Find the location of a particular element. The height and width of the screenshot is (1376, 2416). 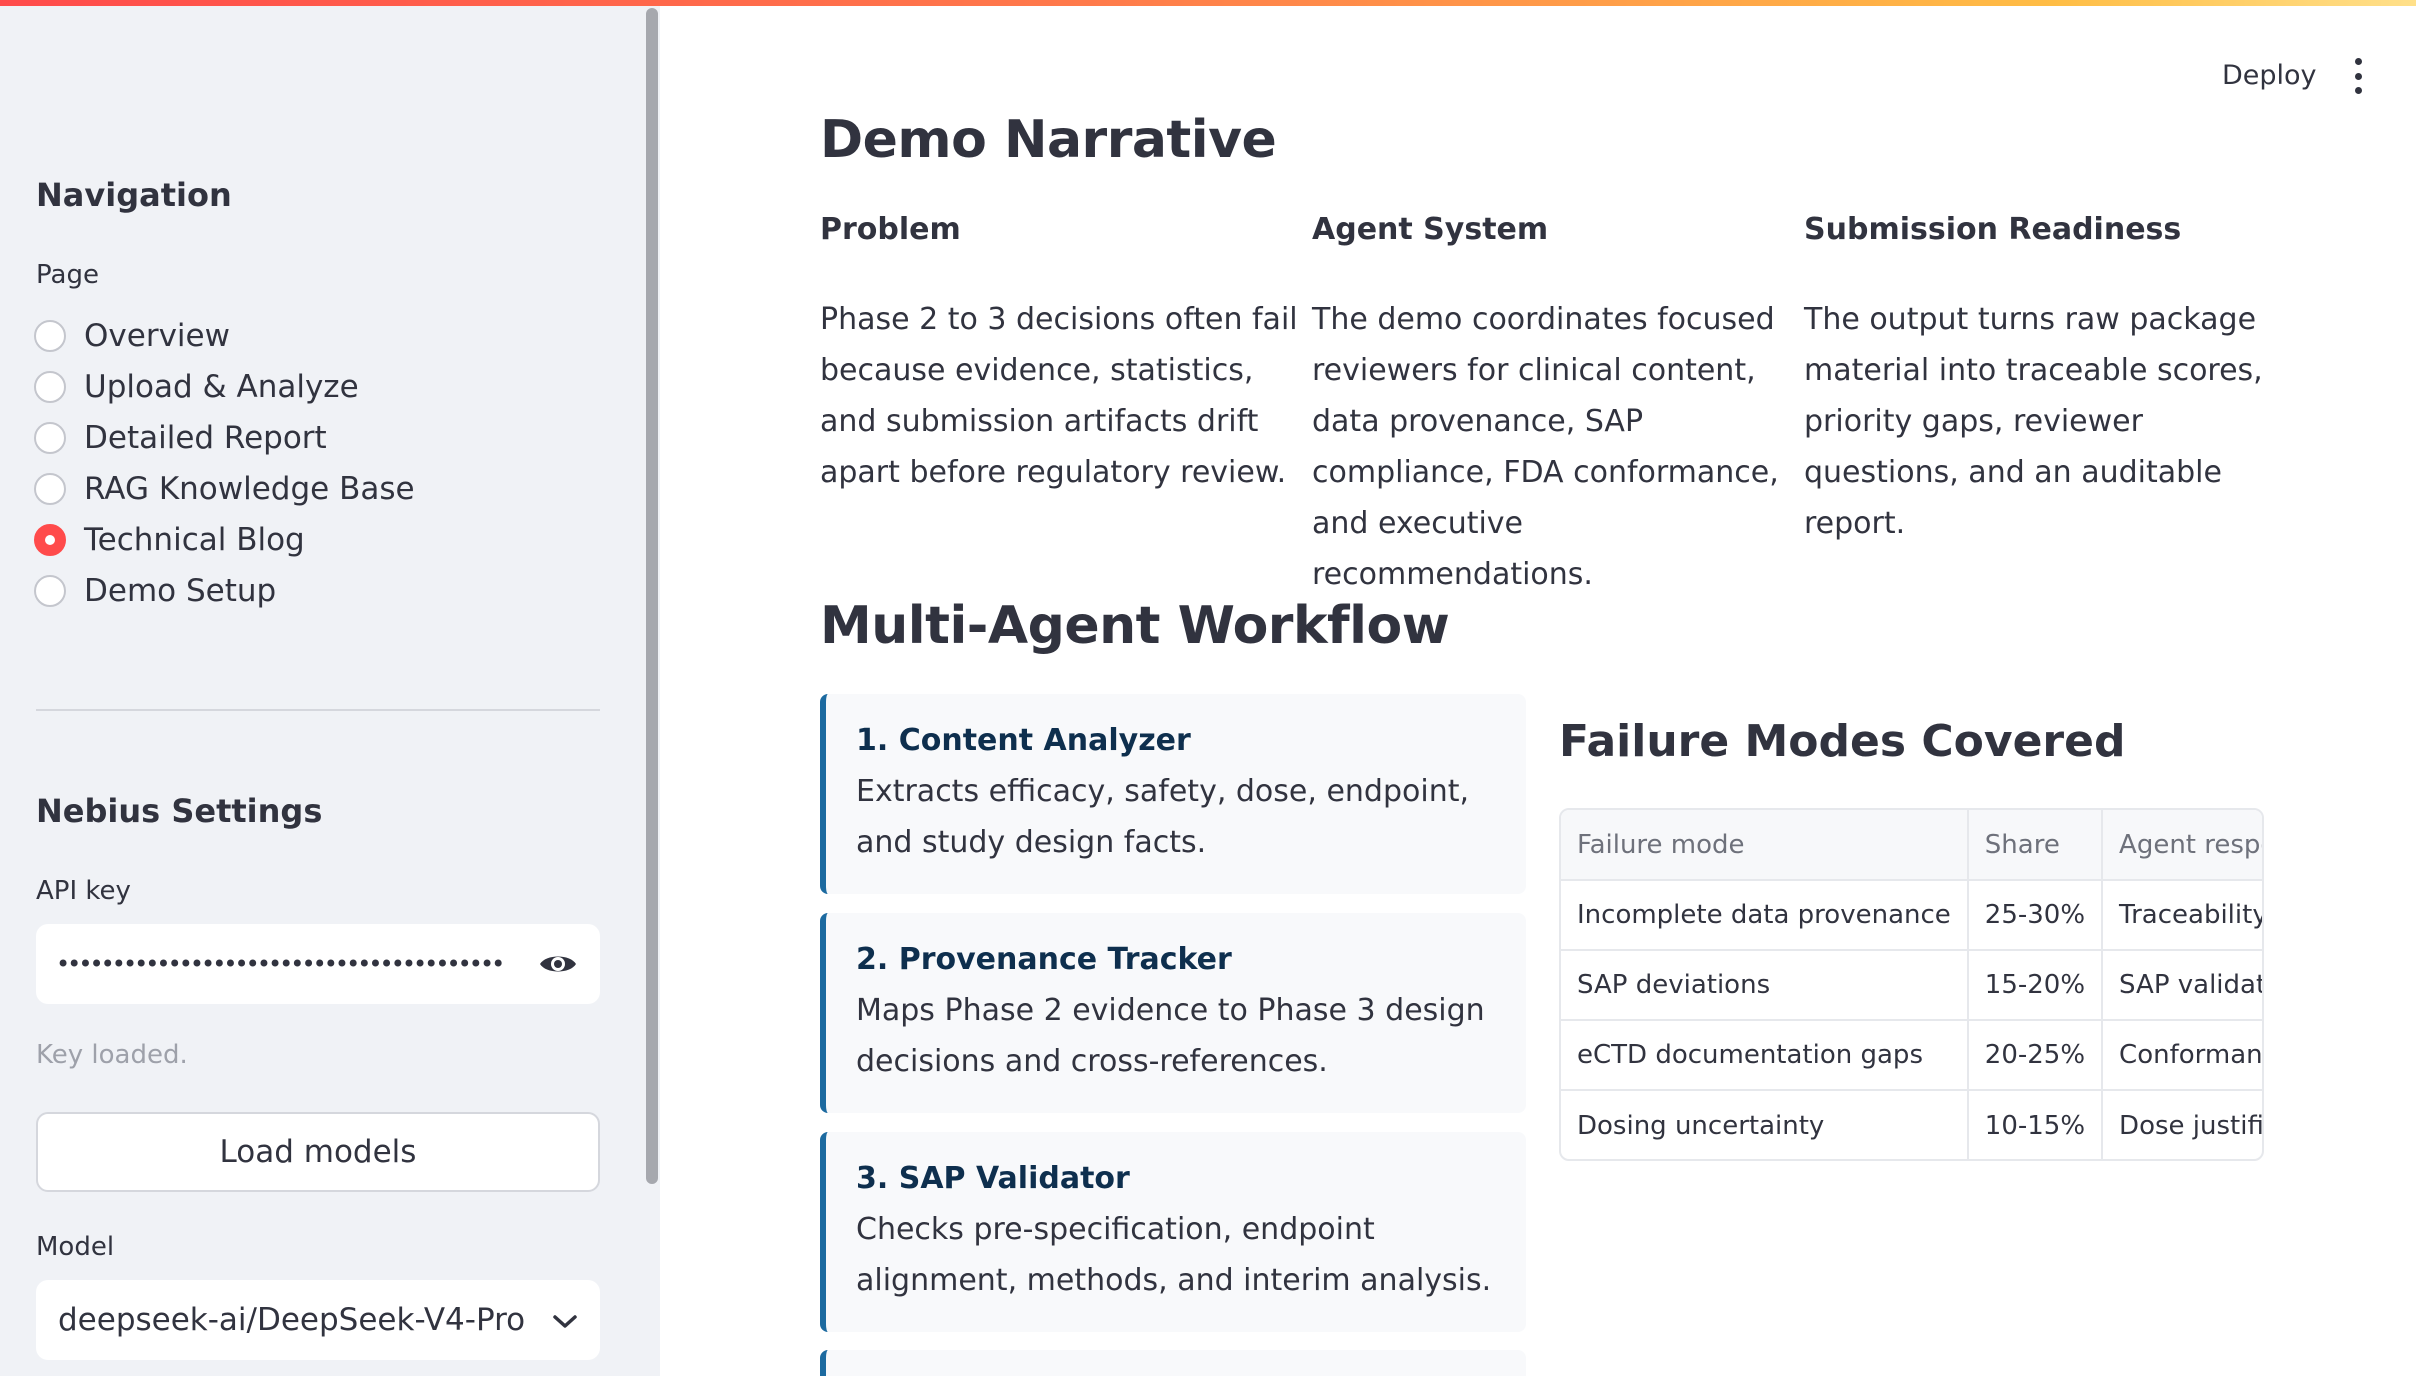

table-cell: eCTD documentation gaps is located at coordinates (1765, 1055).